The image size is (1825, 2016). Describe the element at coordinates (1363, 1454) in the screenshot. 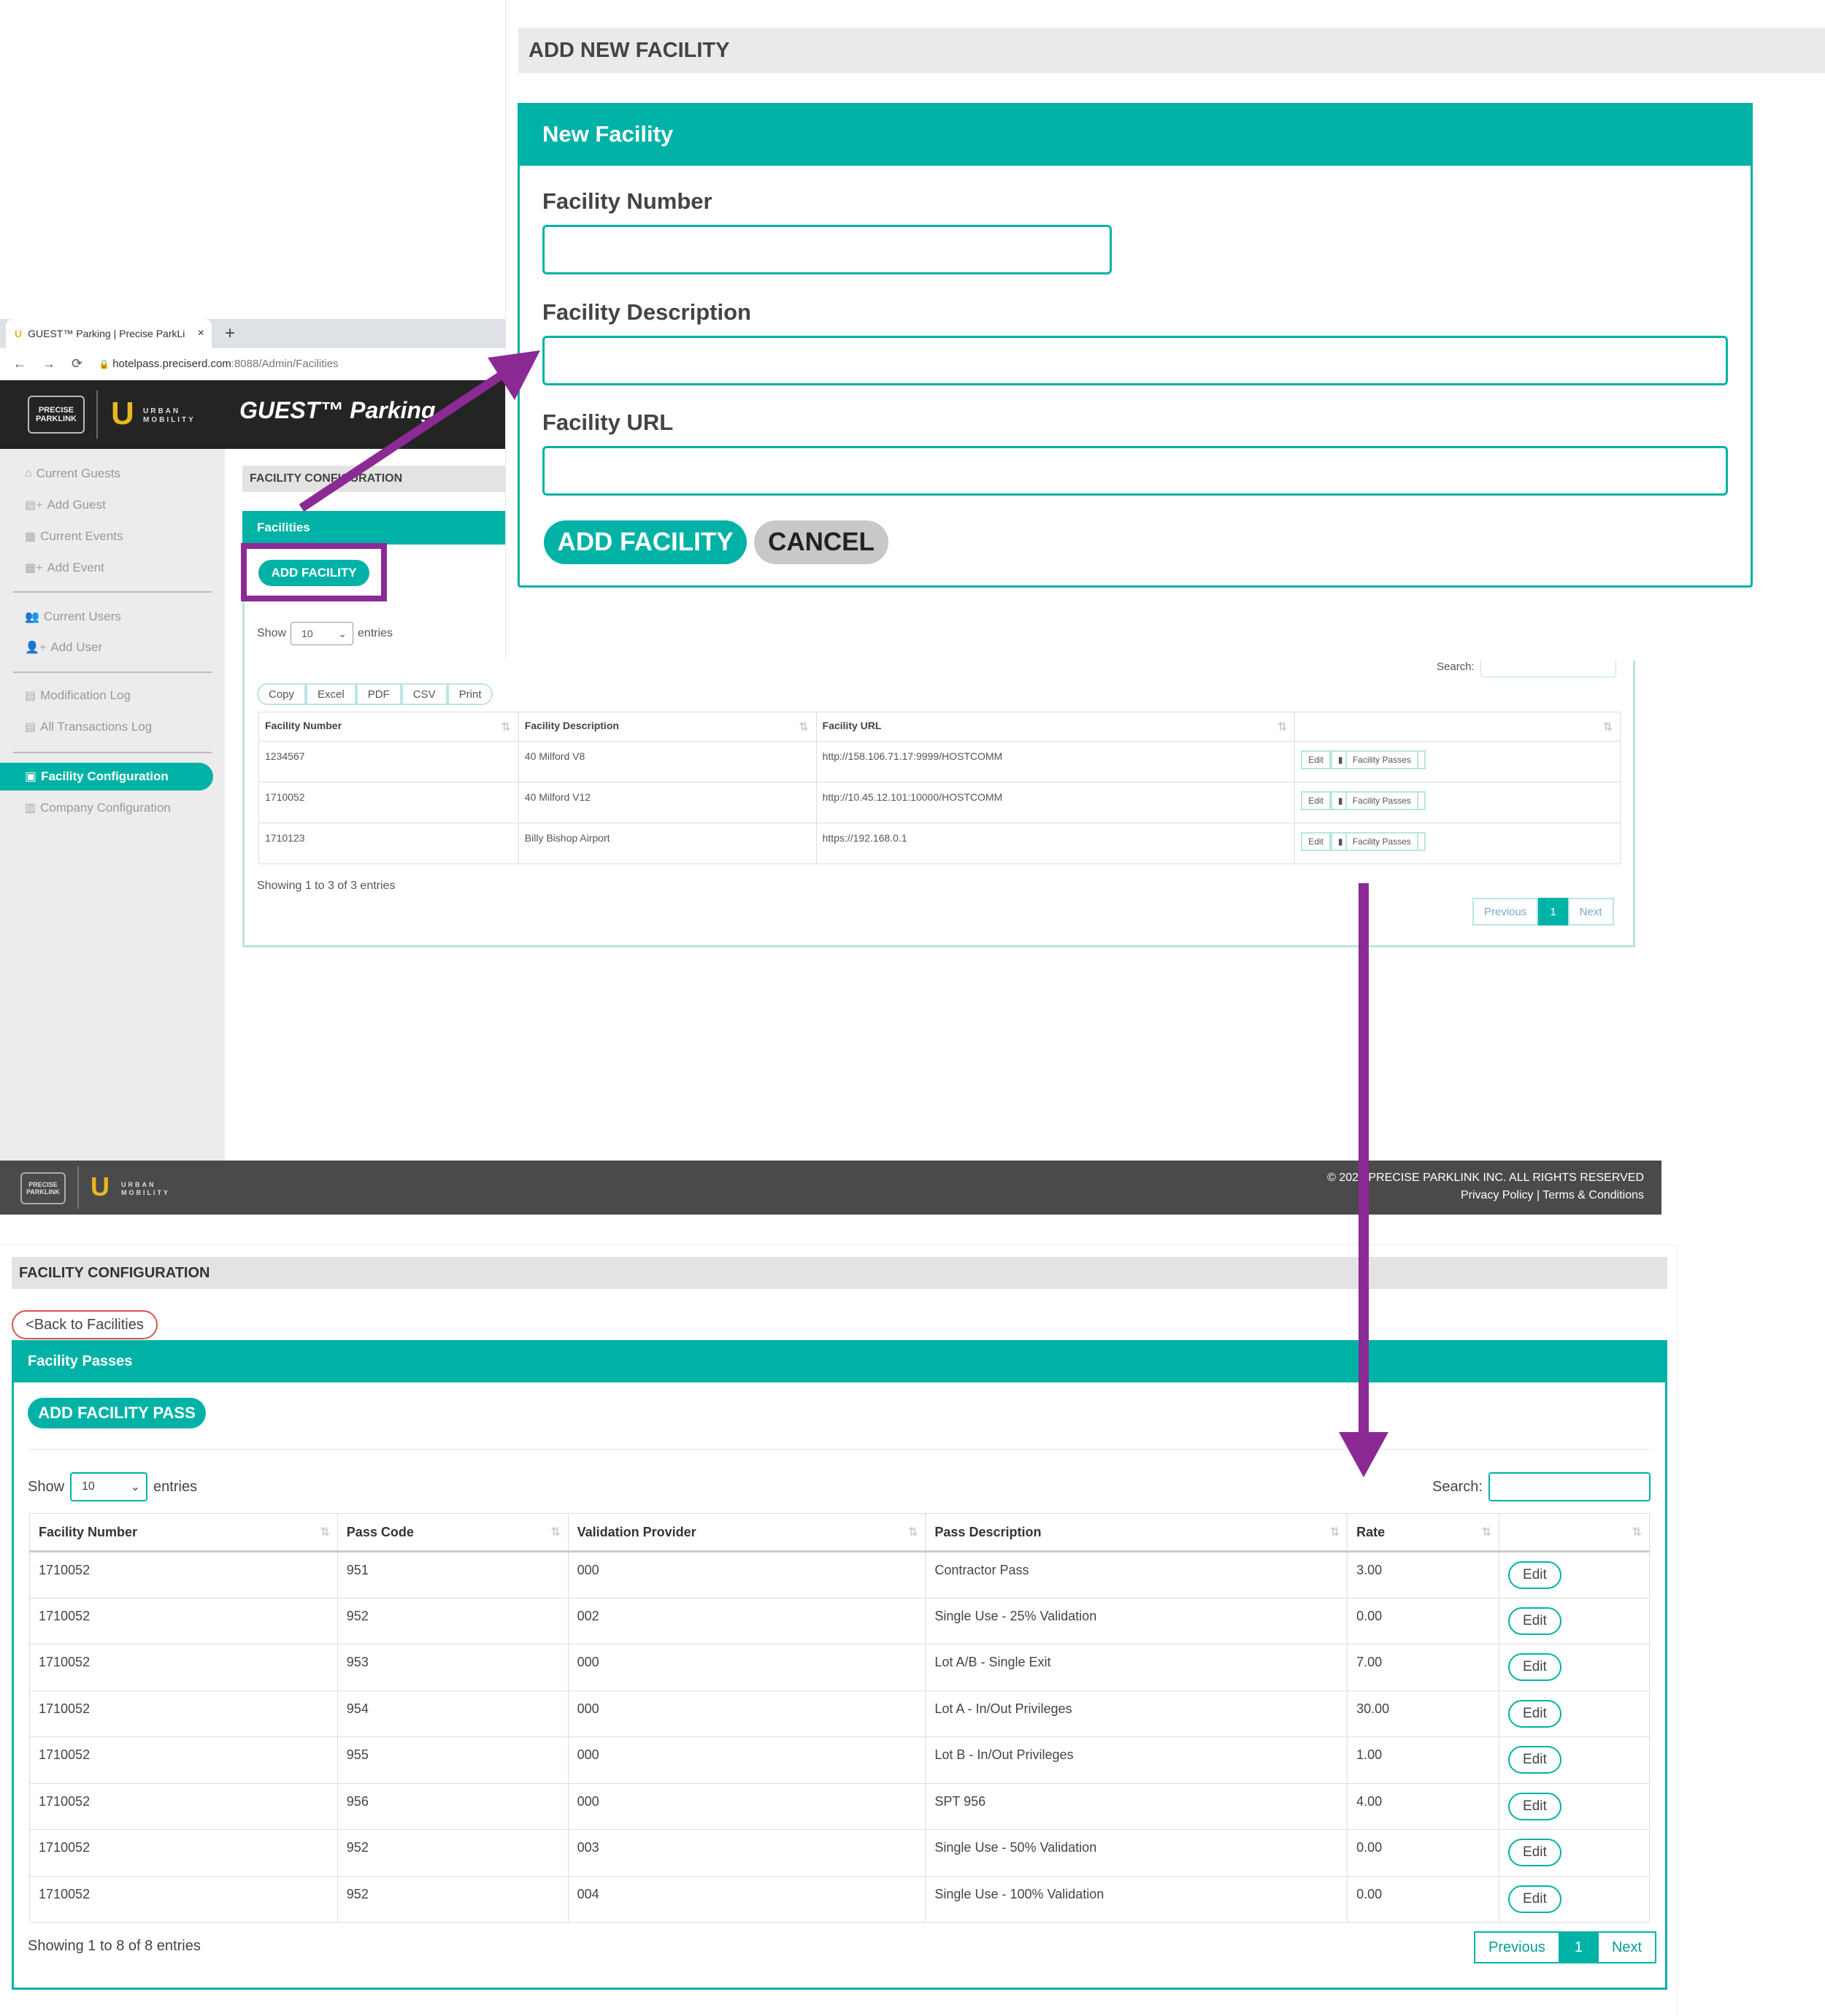

I see `arrow-head` at that location.